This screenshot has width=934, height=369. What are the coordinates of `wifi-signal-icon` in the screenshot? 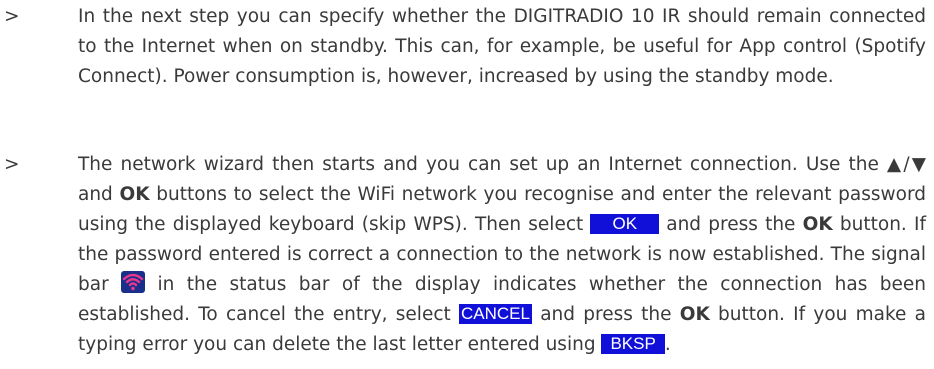 It's located at (133, 282).